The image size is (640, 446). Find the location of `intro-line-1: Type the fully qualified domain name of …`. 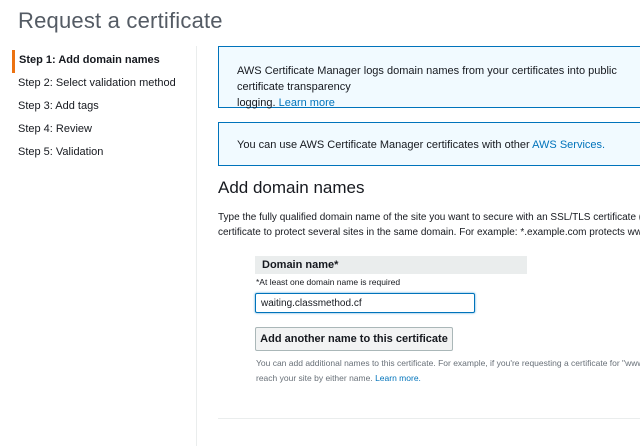

intro-line-1: Type the fully qualified domain name of … is located at coordinates (429, 217).